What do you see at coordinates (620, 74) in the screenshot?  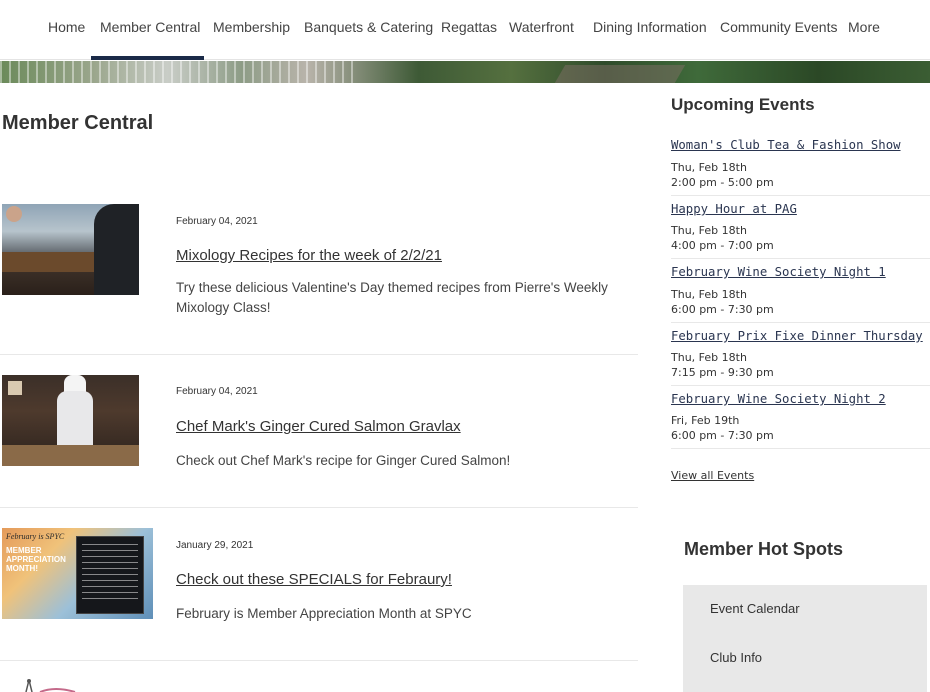 I see `hero-walkway` at bounding box center [620, 74].